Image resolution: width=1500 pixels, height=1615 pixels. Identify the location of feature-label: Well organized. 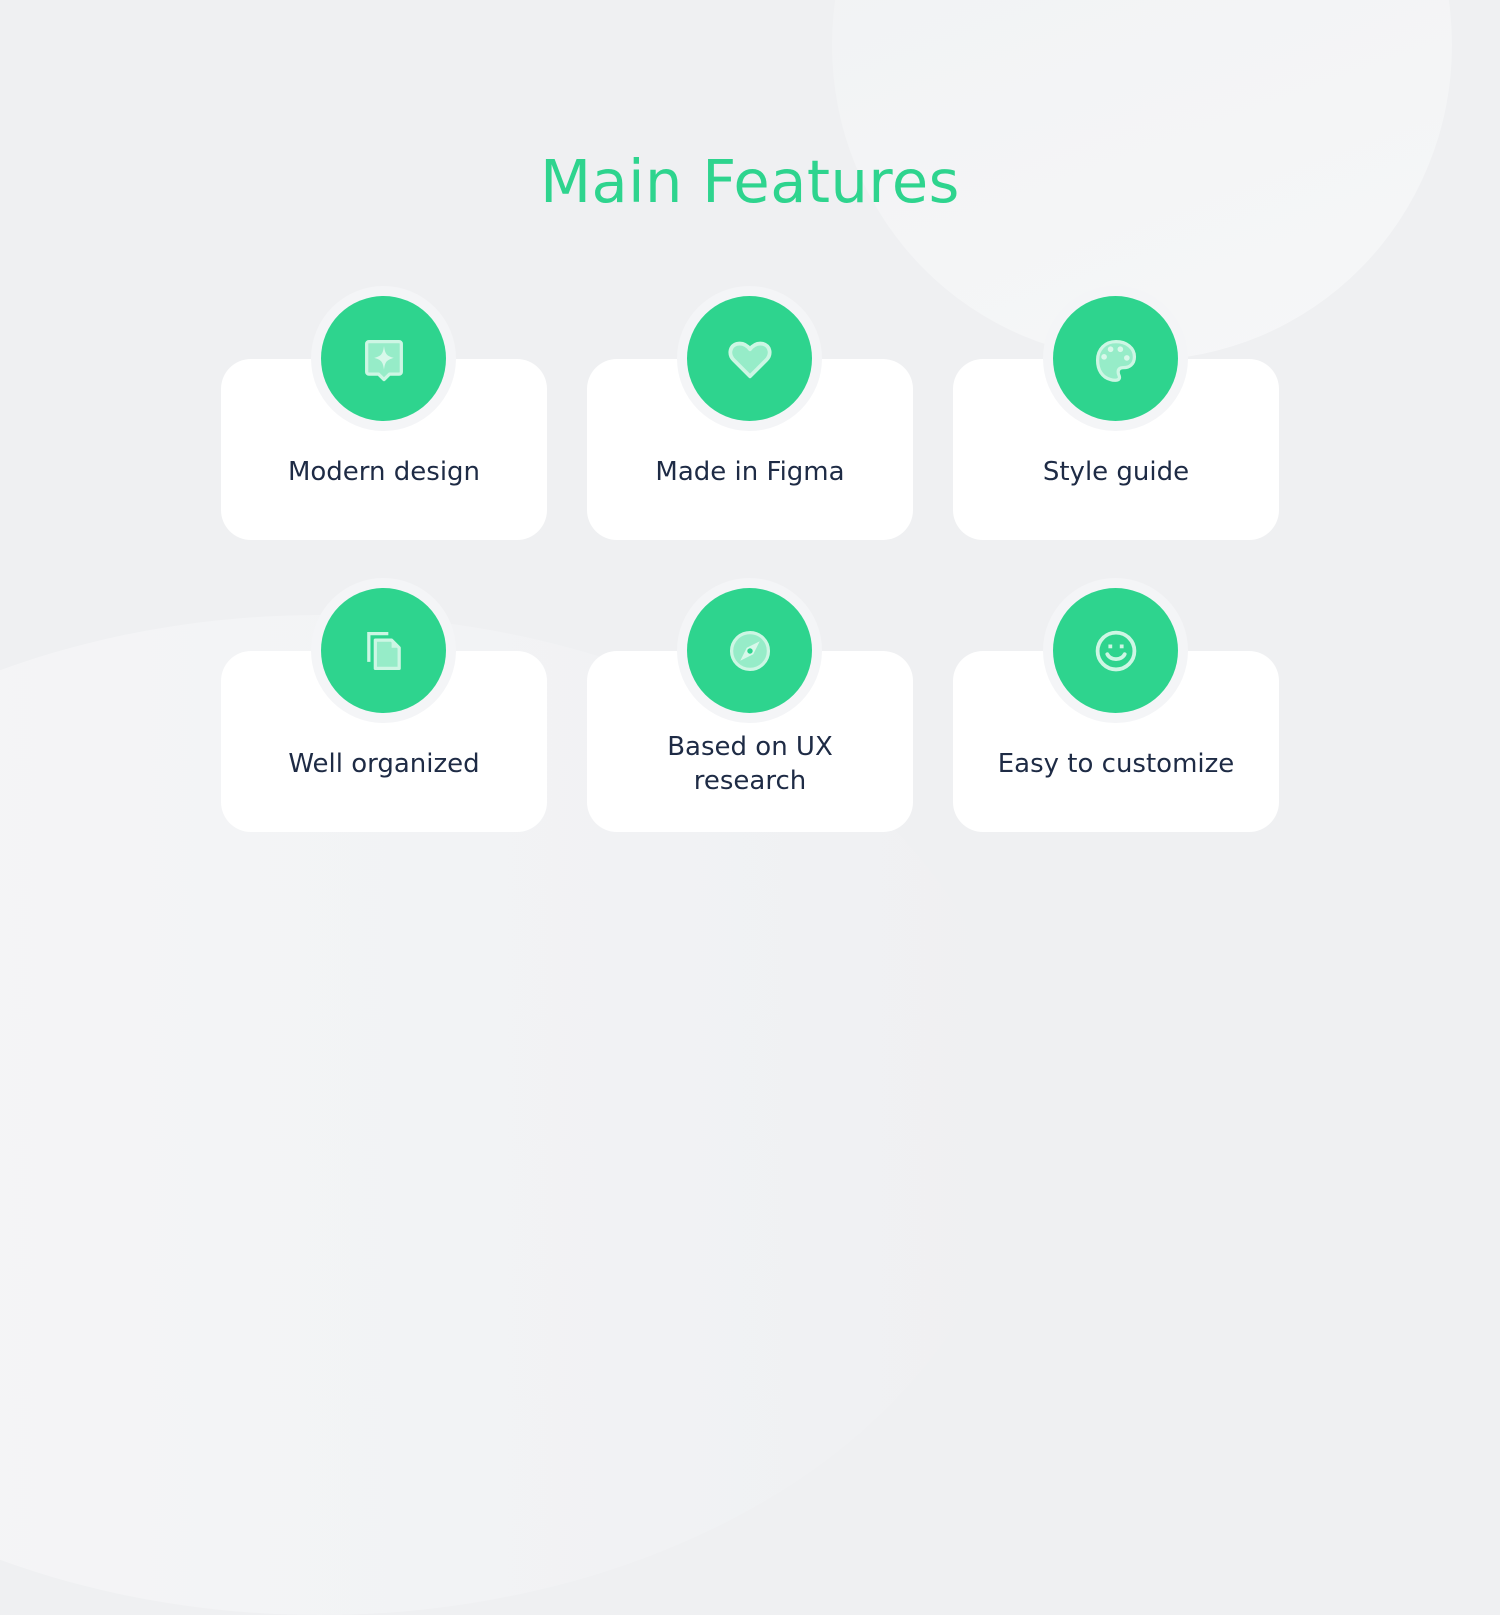
(384, 764).